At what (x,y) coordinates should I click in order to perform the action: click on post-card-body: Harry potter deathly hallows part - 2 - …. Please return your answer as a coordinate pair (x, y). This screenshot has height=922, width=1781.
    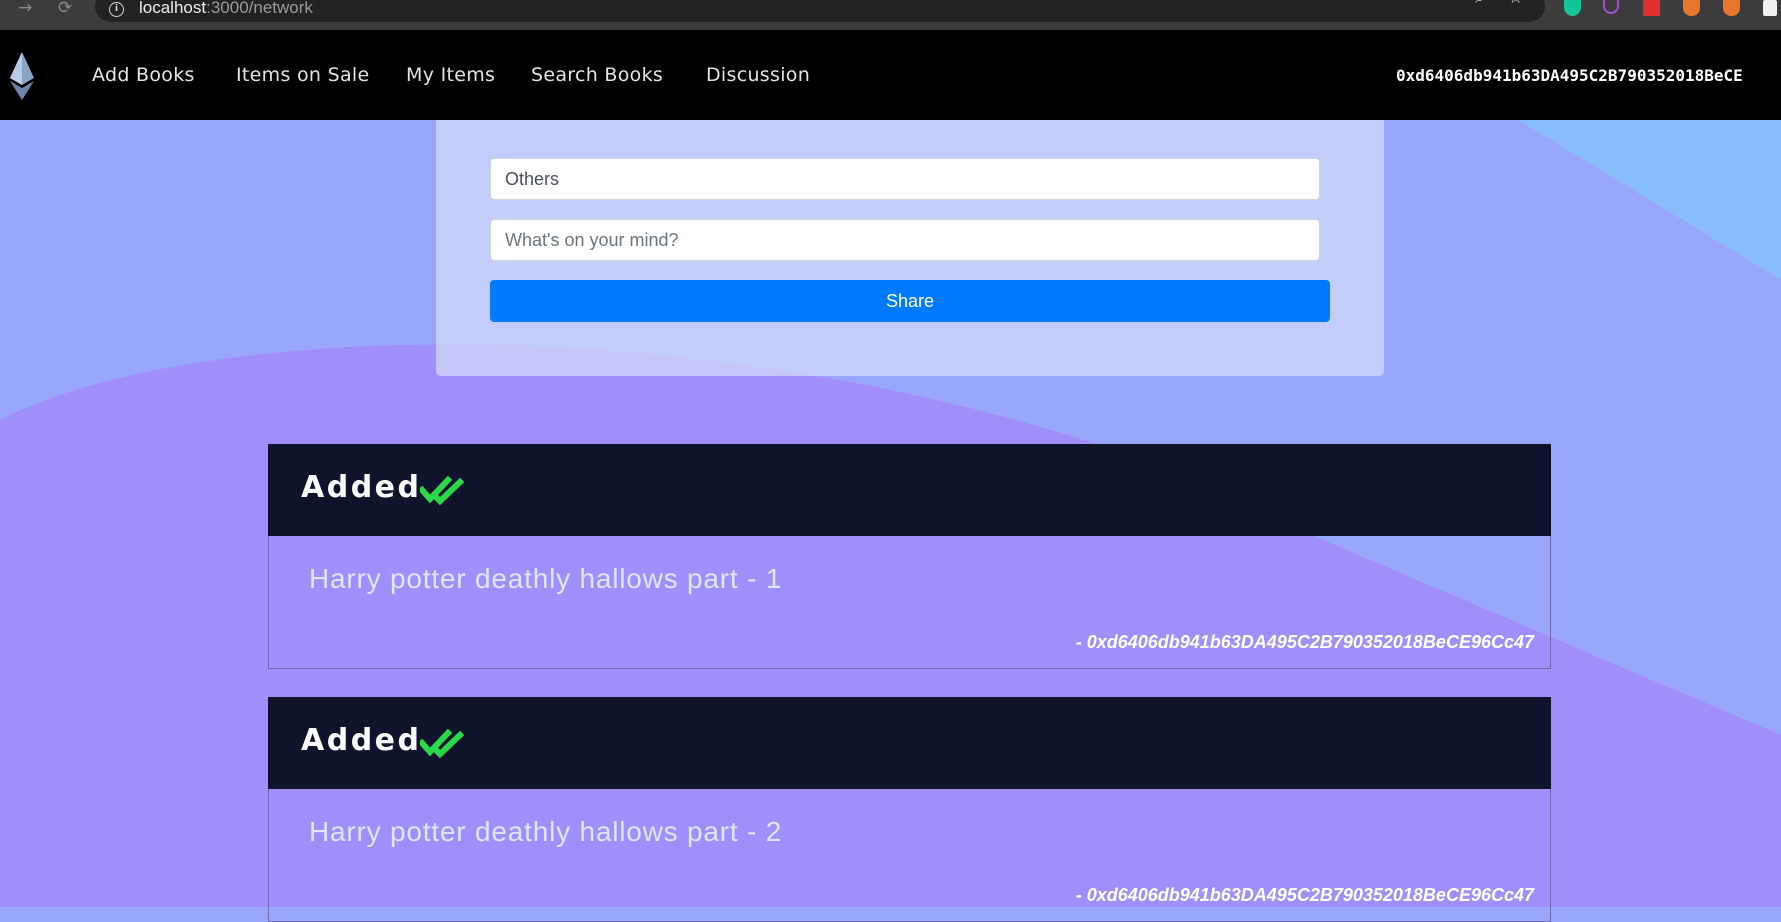
    Looking at the image, I should click on (909, 855).